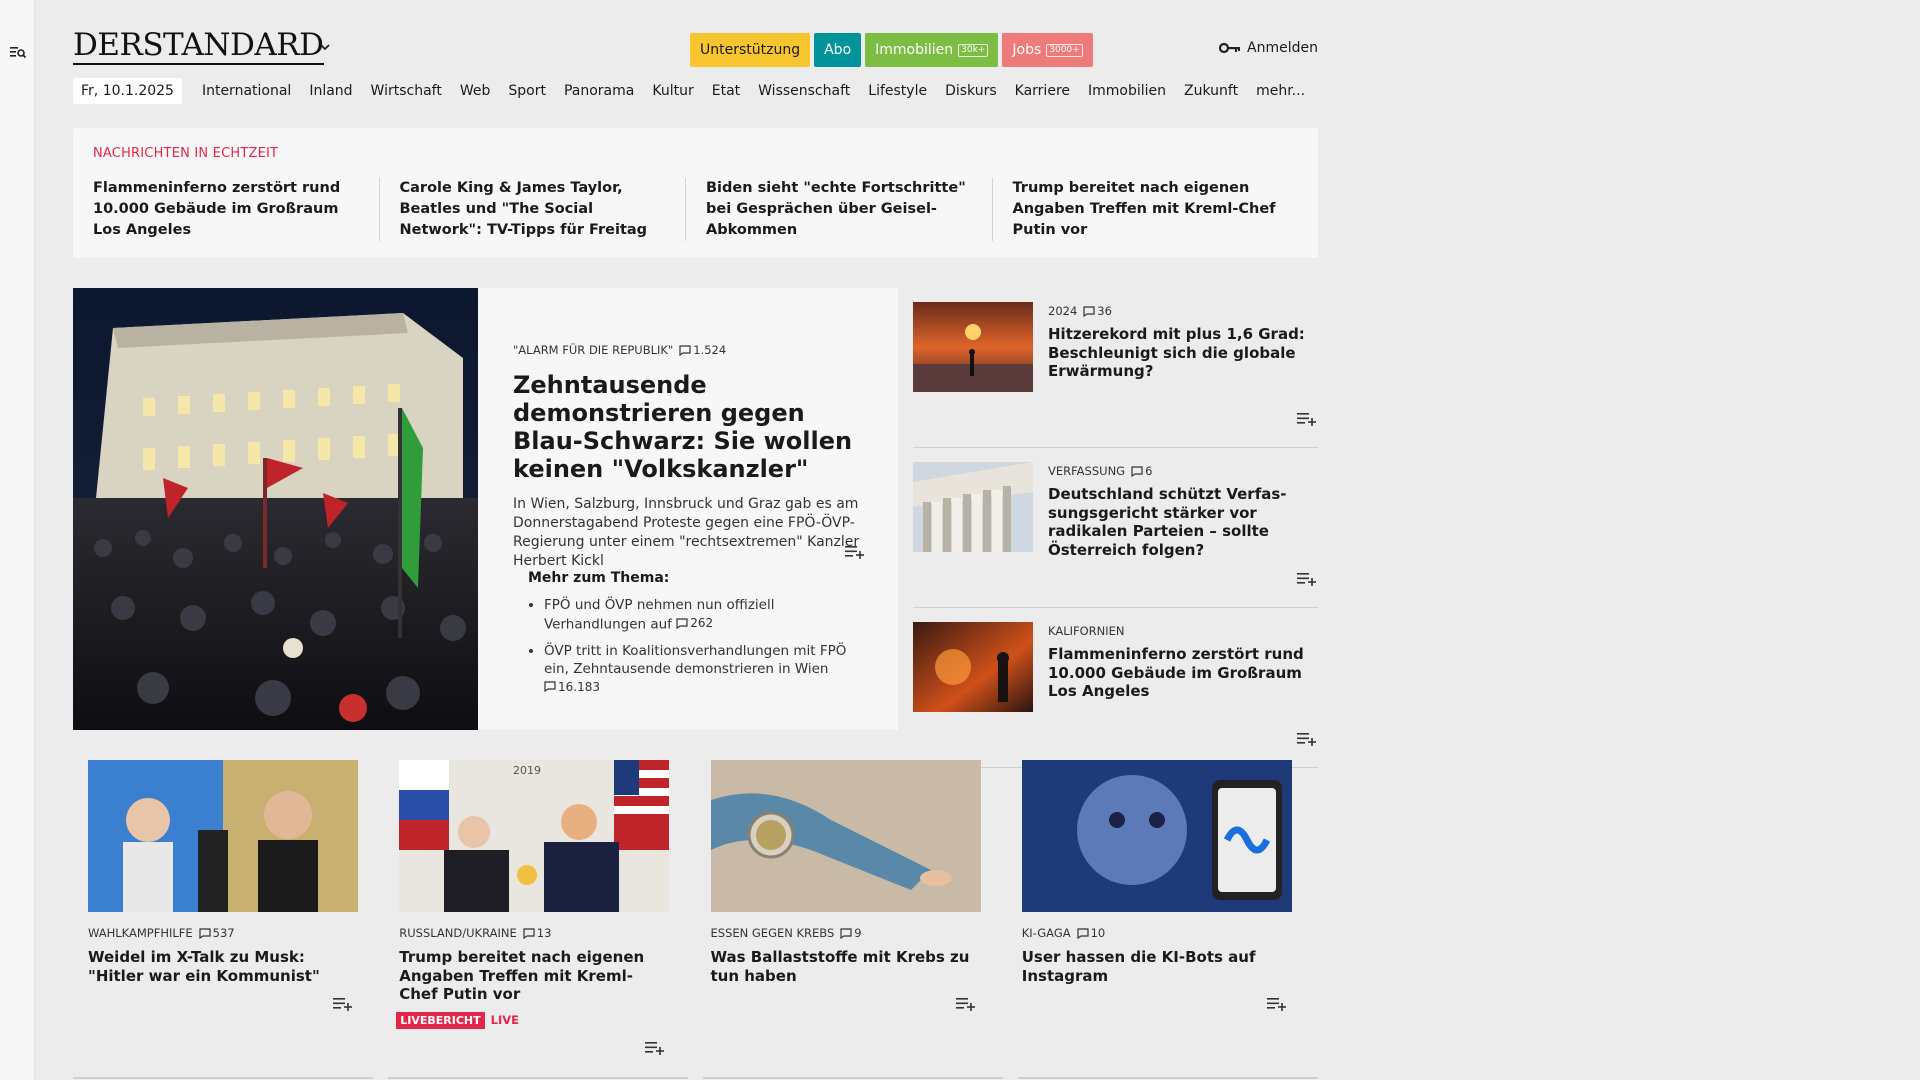  I want to click on login-button: Anmelden, so click(1268, 48).